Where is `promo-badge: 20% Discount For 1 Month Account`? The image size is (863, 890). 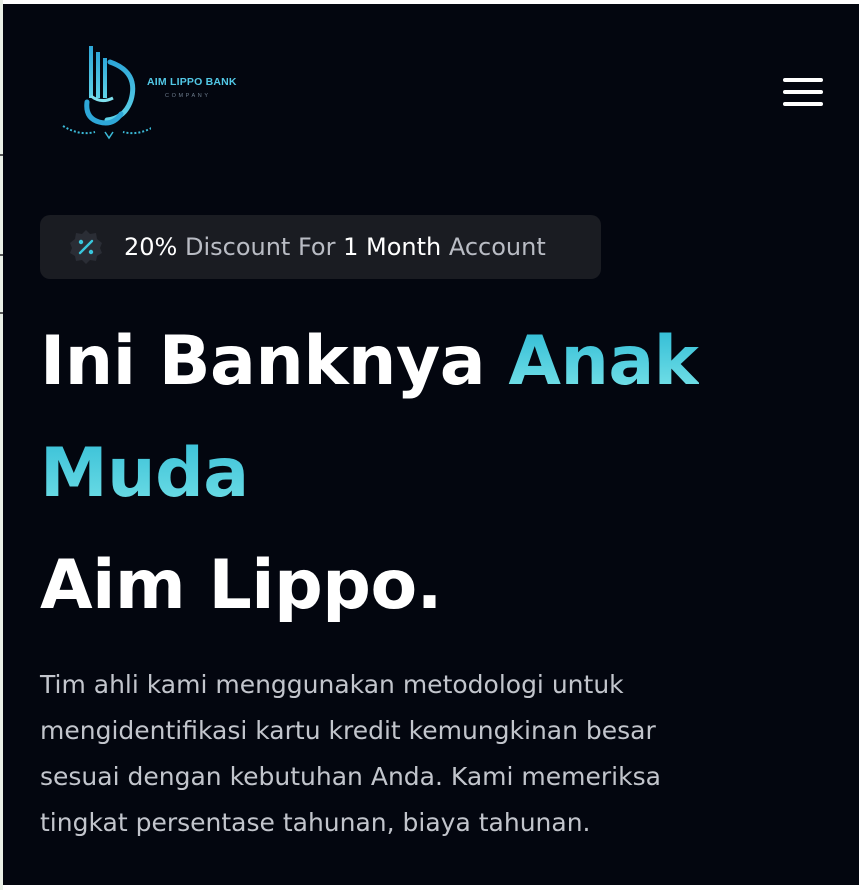
promo-badge: 20% Discount For 1 Month Account is located at coordinates (320, 247).